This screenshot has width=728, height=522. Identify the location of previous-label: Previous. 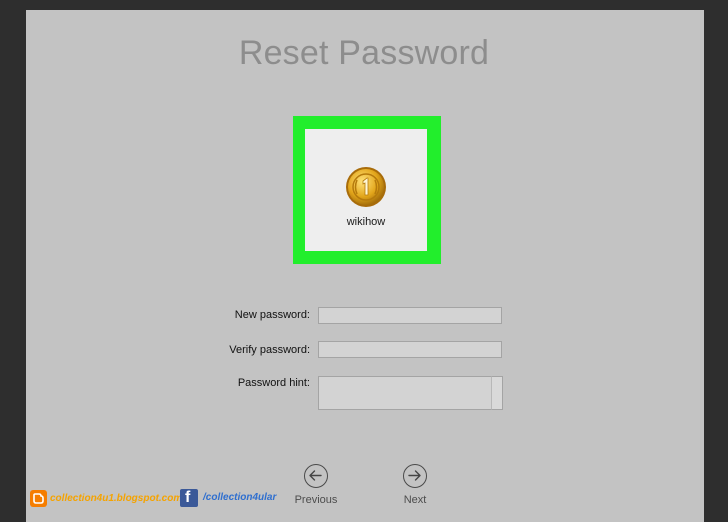
(316, 500).